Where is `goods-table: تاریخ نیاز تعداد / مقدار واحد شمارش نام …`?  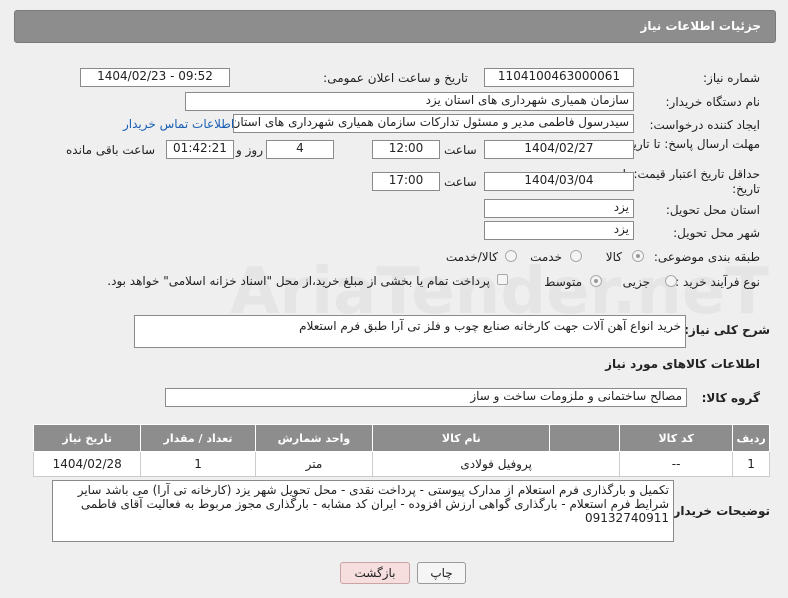
goods-table: تاریخ نیاز تعداد / مقدار واحد شمارش نام … is located at coordinates (401, 450).